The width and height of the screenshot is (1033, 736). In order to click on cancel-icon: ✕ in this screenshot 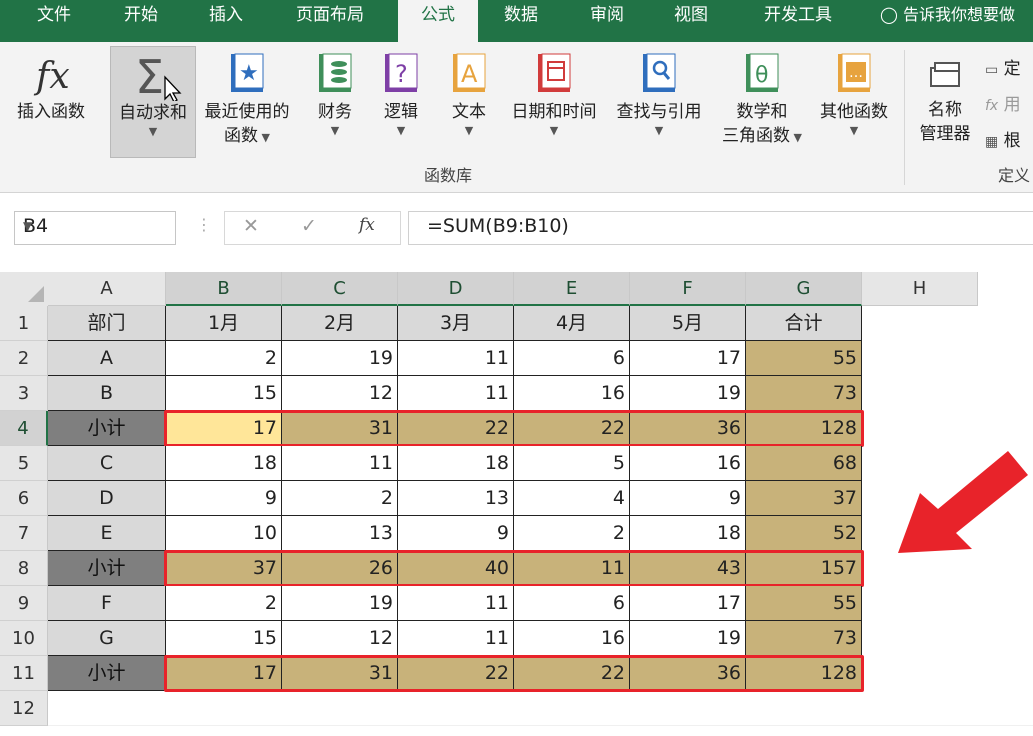, I will do `click(251, 226)`.